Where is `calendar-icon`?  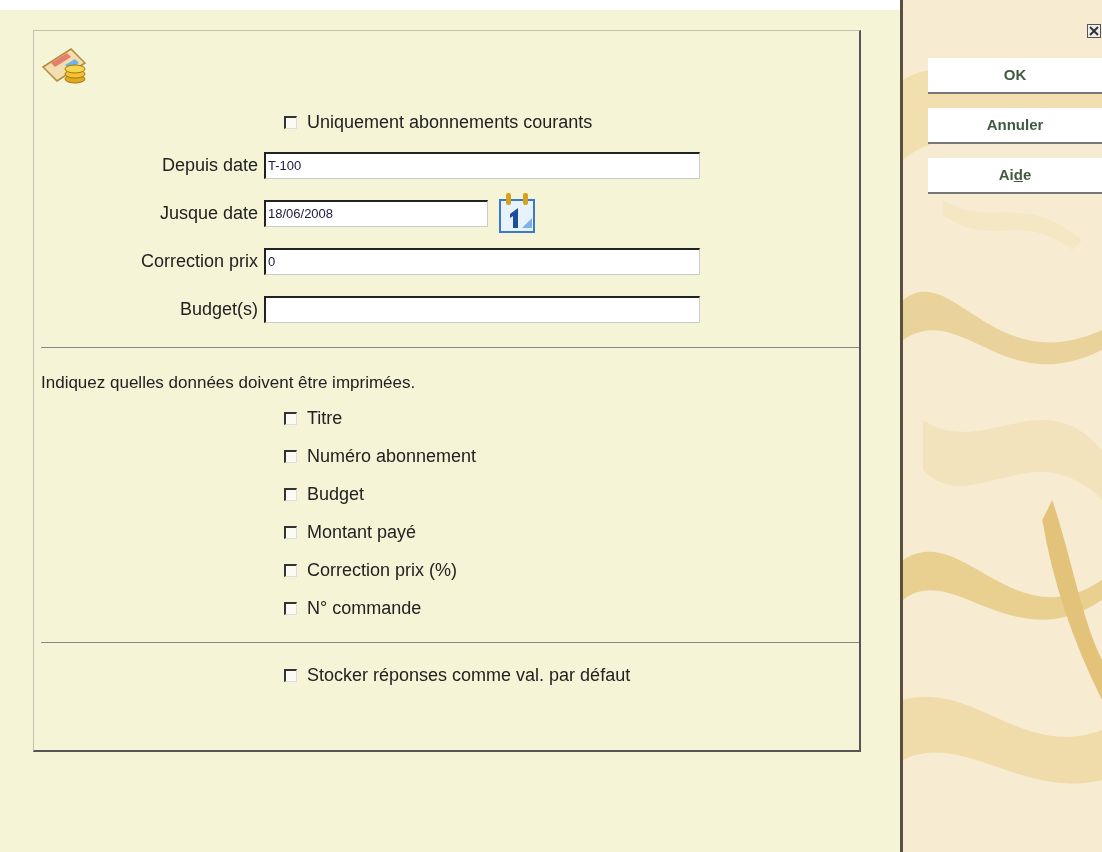 calendar-icon is located at coordinates (517, 213).